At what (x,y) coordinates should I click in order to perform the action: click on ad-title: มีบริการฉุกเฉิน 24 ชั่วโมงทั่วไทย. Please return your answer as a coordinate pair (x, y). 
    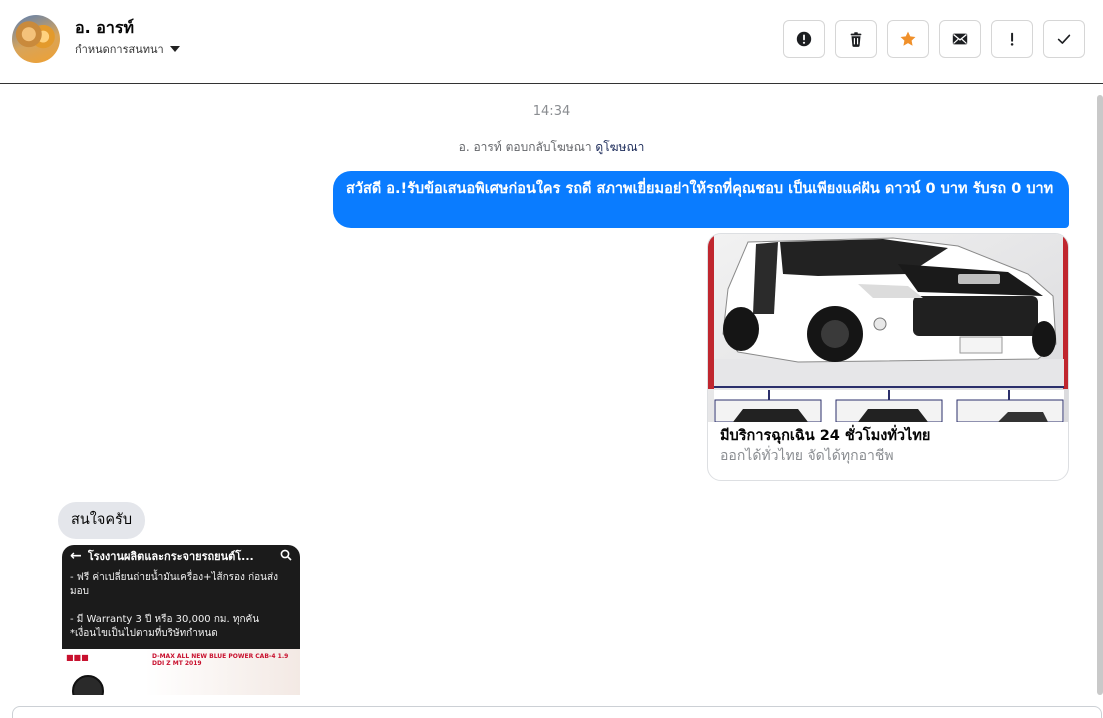
    Looking at the image, I should click on (825, 436).